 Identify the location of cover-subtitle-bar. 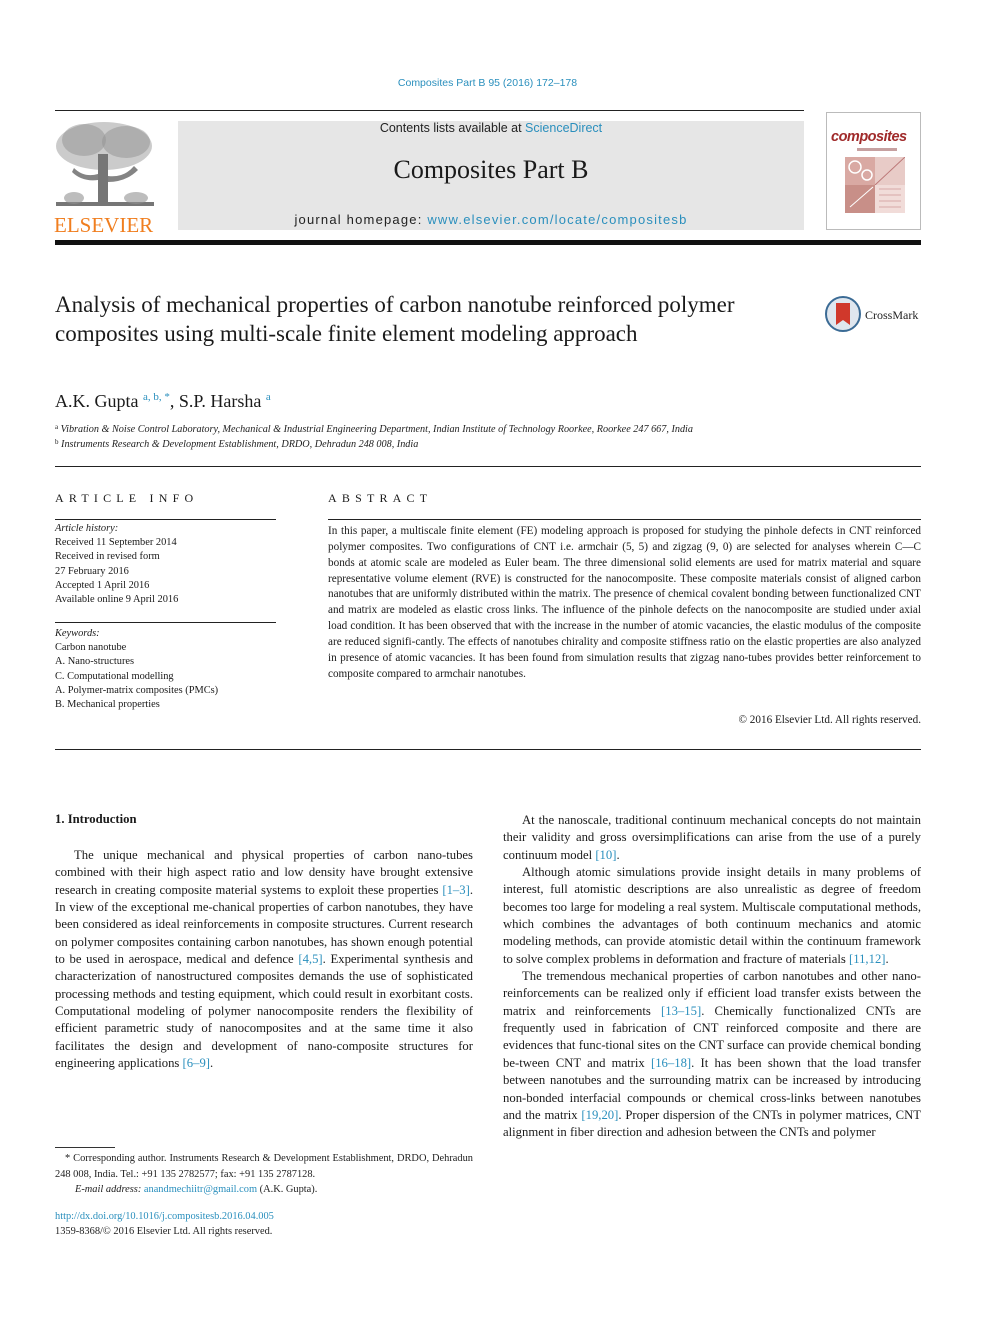
(877, 149).